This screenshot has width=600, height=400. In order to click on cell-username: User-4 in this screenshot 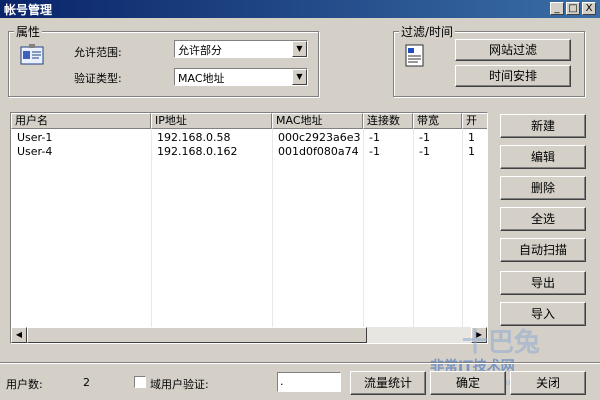, I will do `click(35, 151)`.